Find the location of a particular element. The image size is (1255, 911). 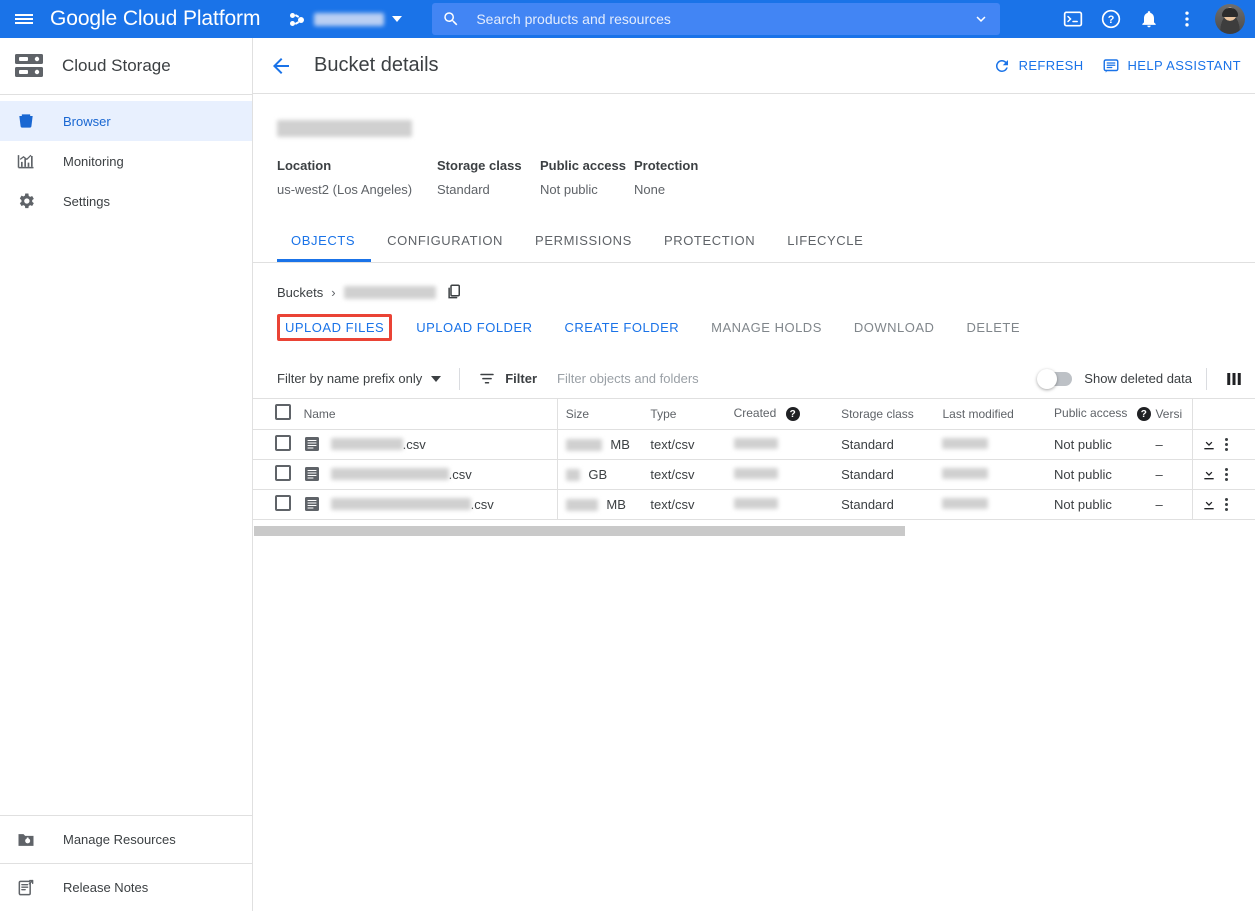

chevron-down-icon is located at coordinates (436, 378).